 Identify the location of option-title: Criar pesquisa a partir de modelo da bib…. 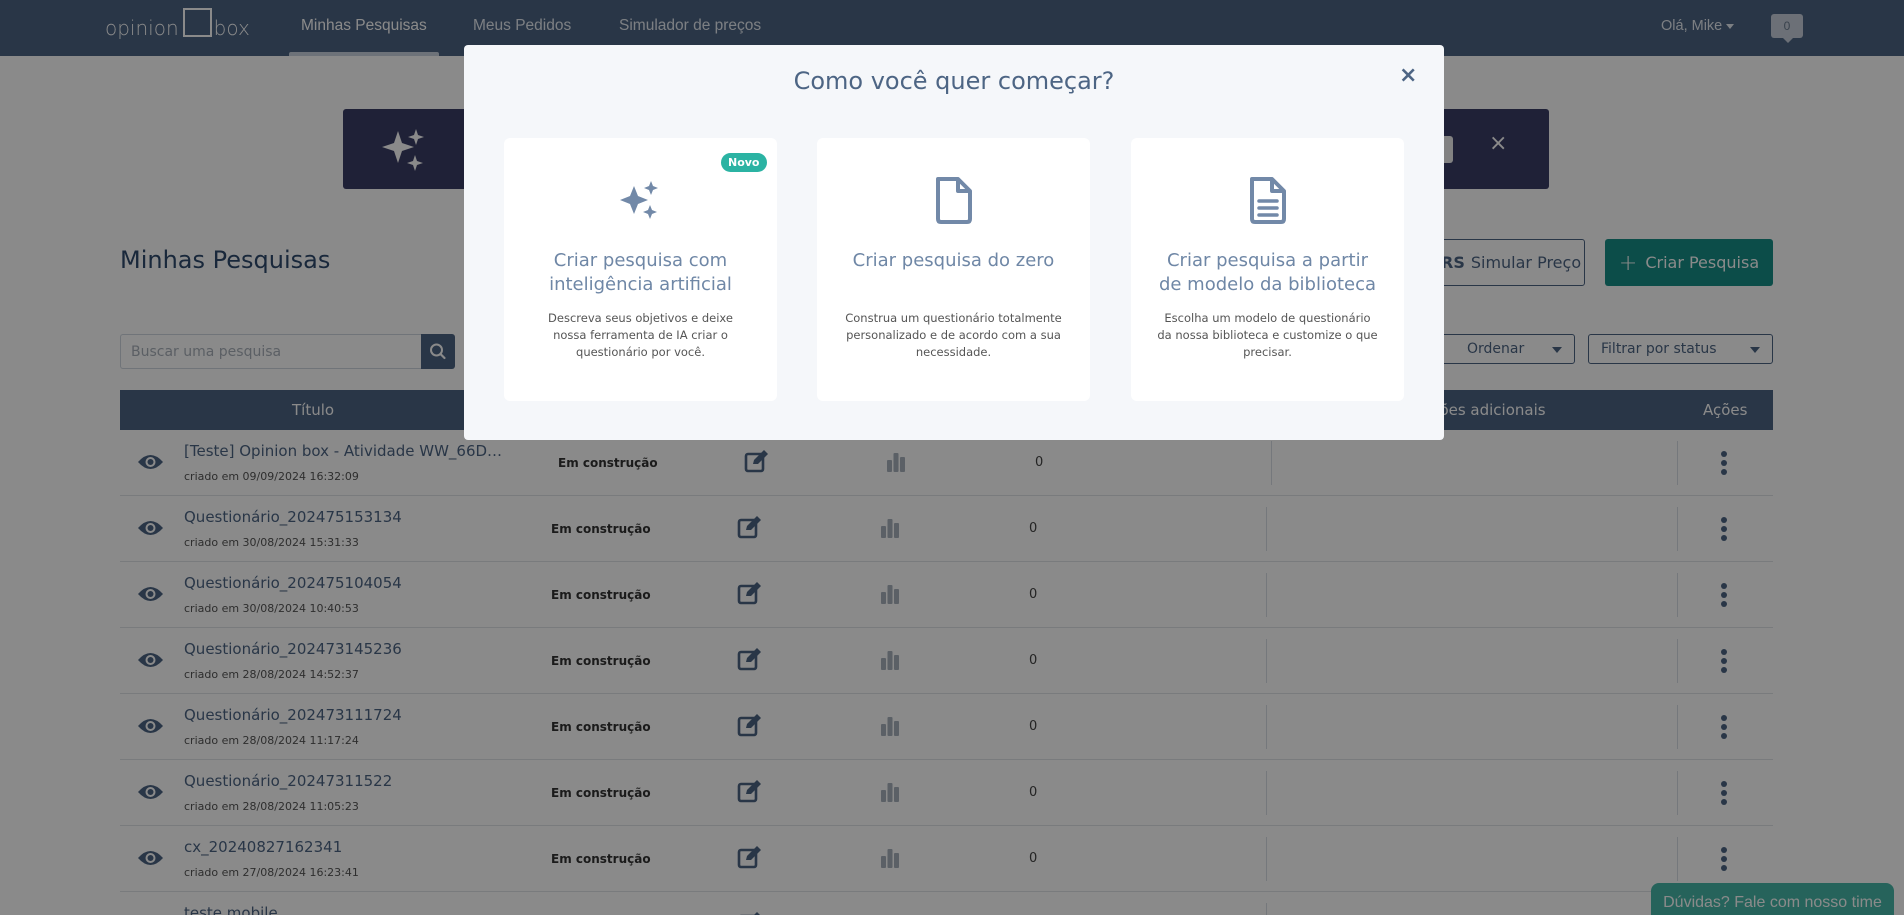
(1267, 272).